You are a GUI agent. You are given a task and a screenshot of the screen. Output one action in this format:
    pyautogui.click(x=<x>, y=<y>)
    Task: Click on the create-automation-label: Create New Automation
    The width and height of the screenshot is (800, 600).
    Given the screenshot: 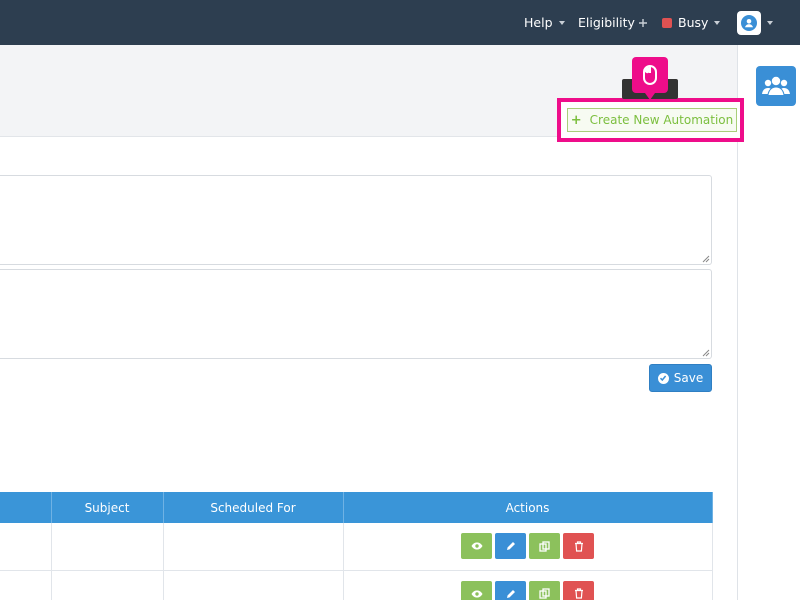 What is the action you would take?
    pyautogui.click(x=661, y=120)
    